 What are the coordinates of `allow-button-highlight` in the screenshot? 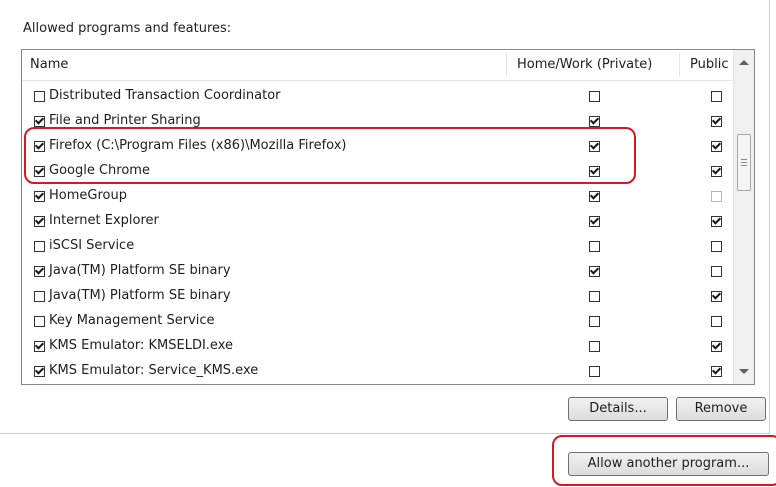 It's located at (664, 460).